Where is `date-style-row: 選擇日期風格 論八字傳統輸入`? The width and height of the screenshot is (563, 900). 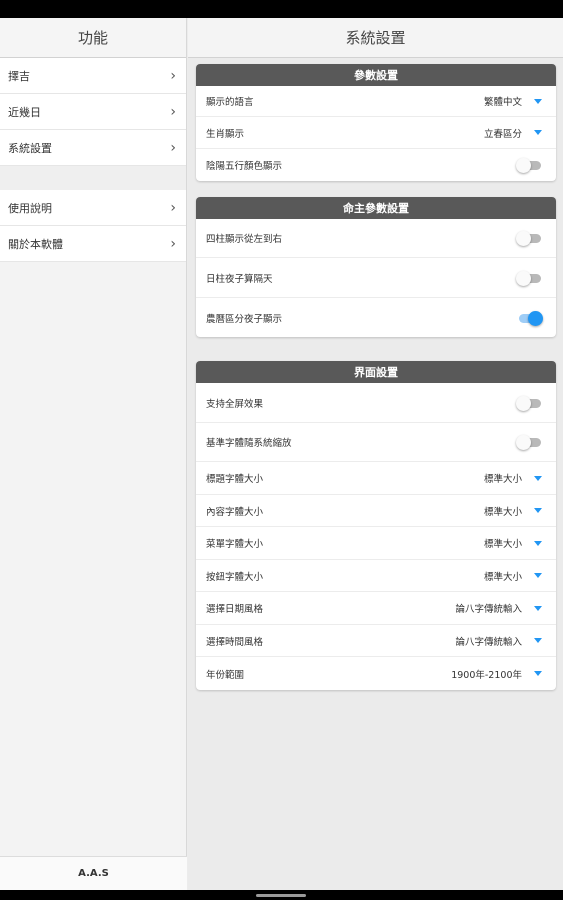
date-style-row: 選擇日期風格 論八字傳統輸入 is located at coordinates (376, 608).